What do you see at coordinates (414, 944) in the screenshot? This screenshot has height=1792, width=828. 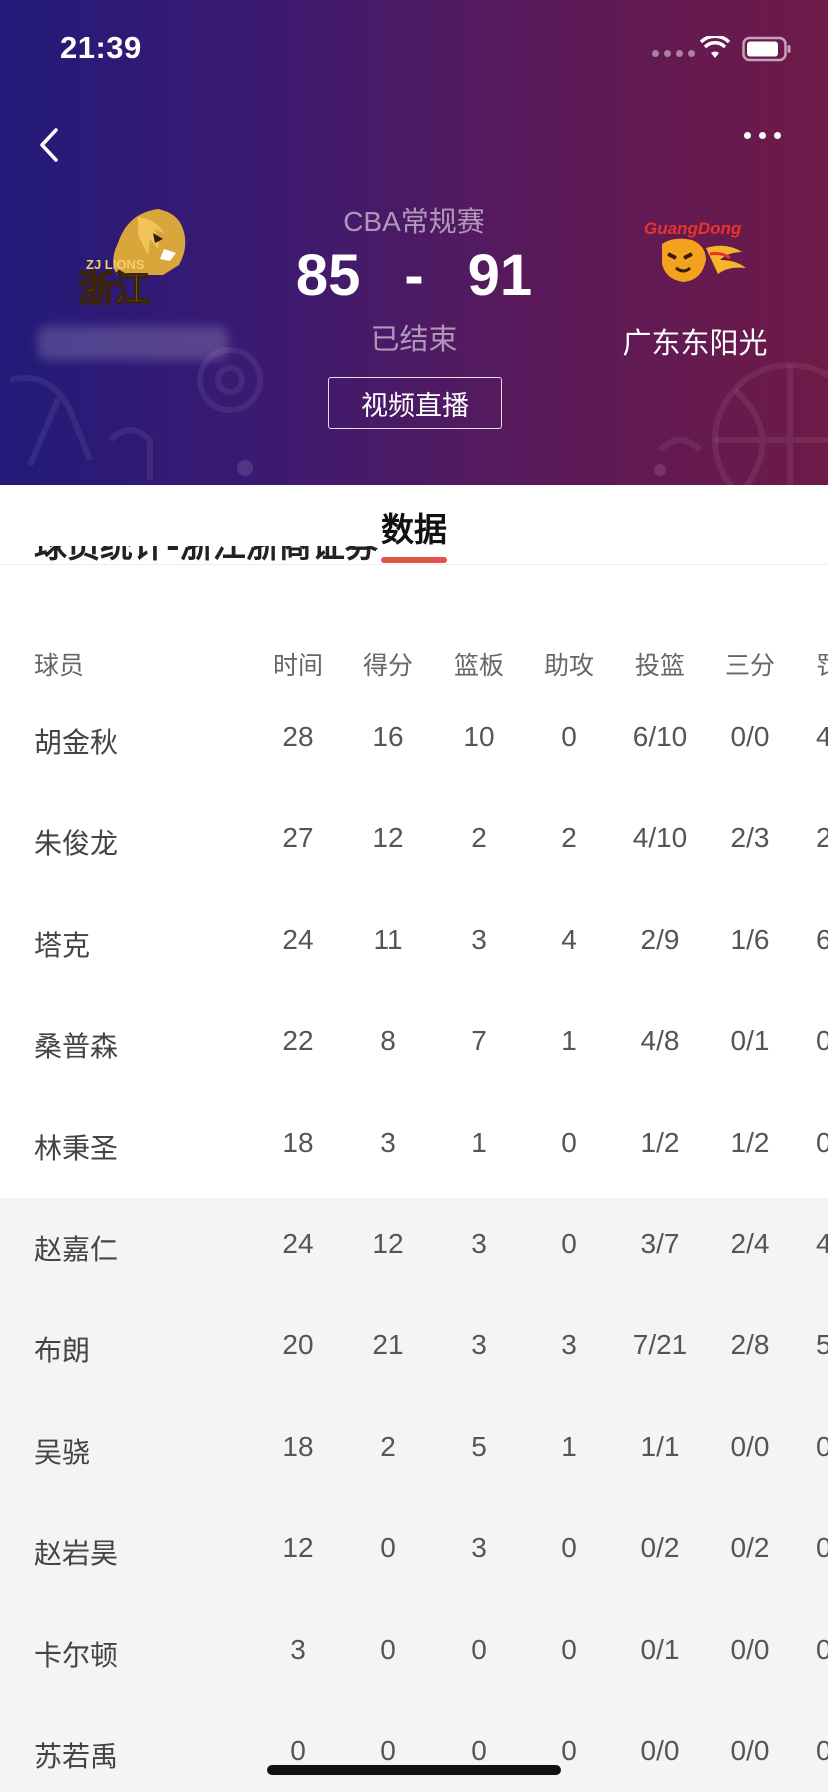 I see `table-row: 塔克 24 11 3 4 2/9 1/6 6` at bounding box center [414, 944].